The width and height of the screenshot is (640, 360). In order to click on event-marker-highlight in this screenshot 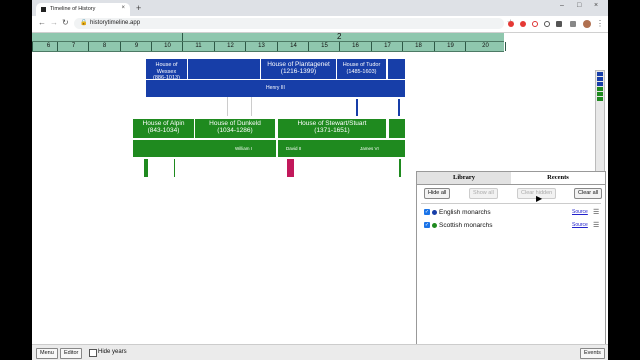, I will do `click(290, 168)`.